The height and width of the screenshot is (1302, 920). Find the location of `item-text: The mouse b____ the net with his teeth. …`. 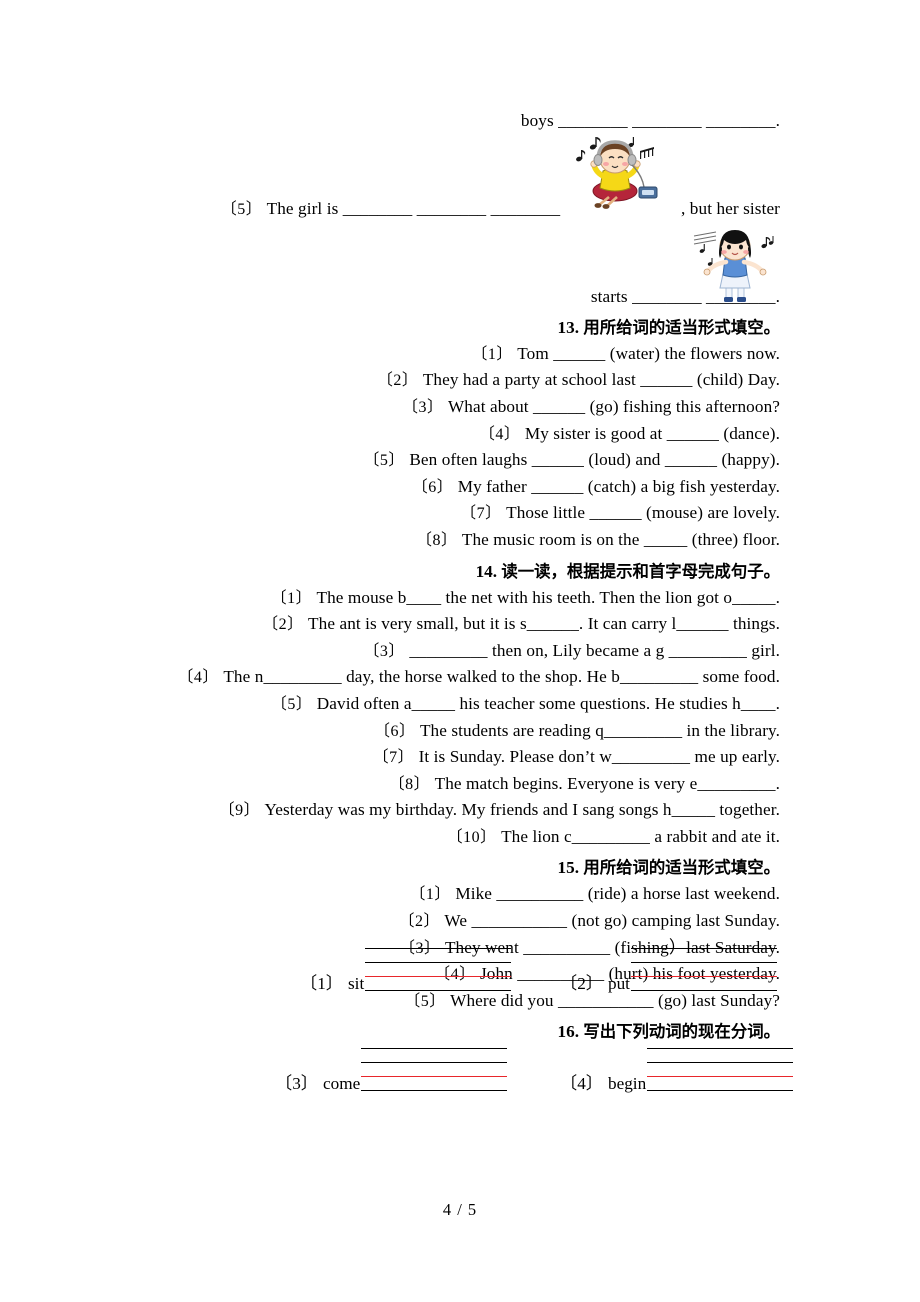

item-text: The mouse b____ the net with his teeth. … is located at coordinates (548, 597).